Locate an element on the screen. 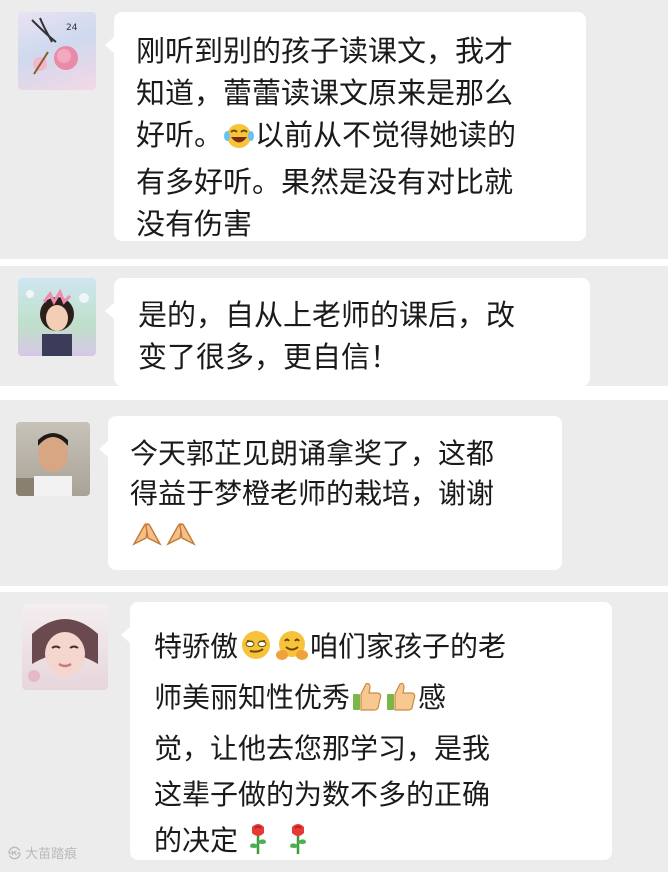 The width and height of the screenshot is (668, 872). man-avatar-icon is located at coordinates (44, 464).